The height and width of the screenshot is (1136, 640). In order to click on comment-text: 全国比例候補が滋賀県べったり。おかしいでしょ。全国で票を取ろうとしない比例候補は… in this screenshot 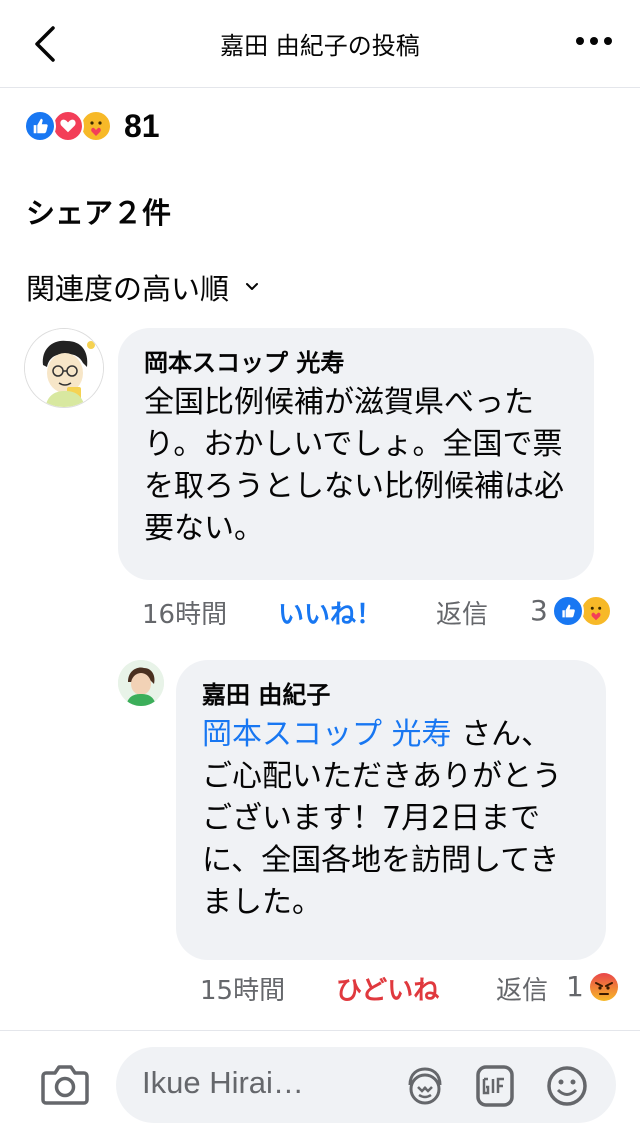, I will do `click(354, 465)`.